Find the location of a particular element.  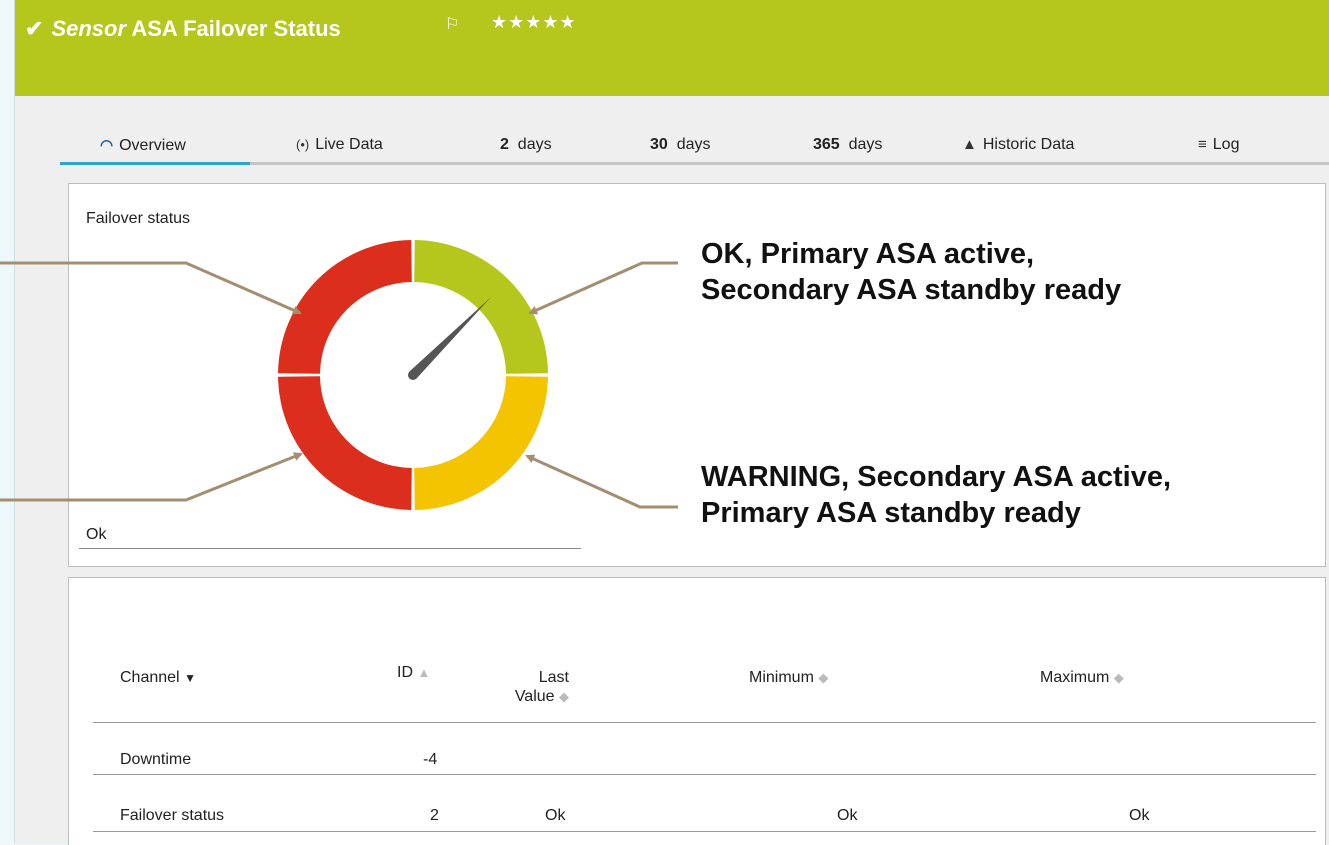

gauge-segment-error-upper is located at coordinates (345, 307).